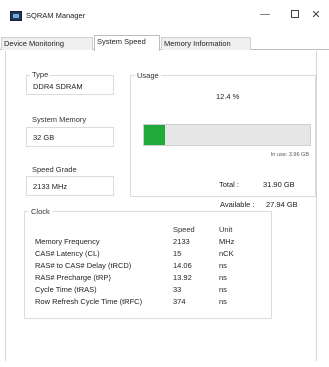 Image resolution: width=329 pixels, height=367 pixels. Describe the element at coordinates (56, 15) in the screenshot. I see `window-title: SQRAM Manager` at that location.